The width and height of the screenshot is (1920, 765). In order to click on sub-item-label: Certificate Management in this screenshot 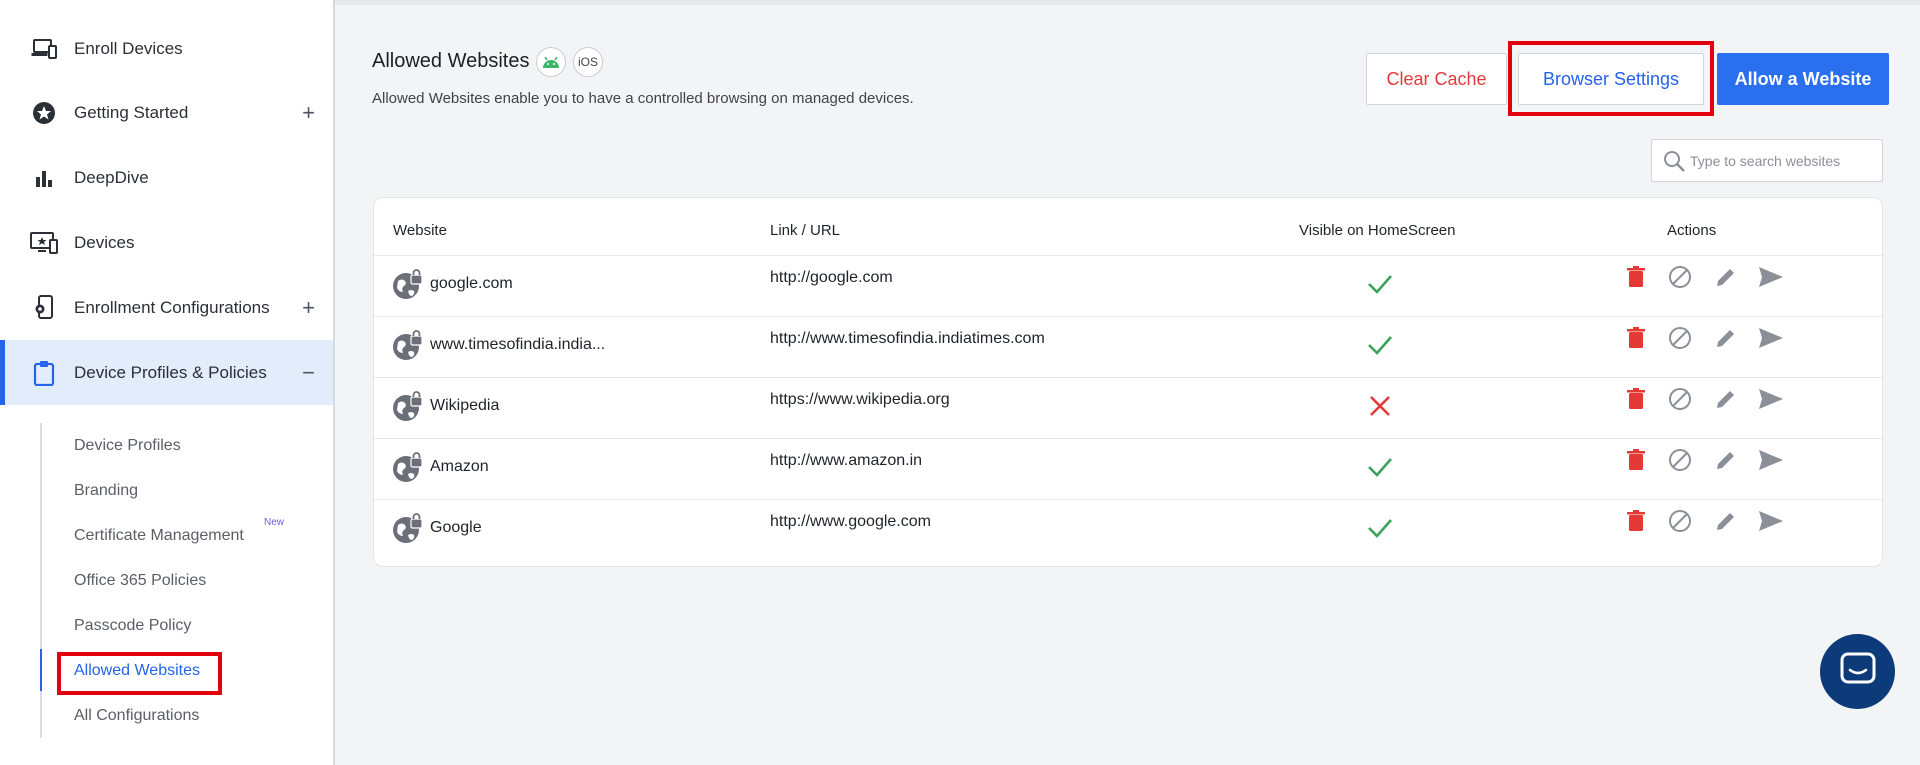, I will do `click(159, 535)`.